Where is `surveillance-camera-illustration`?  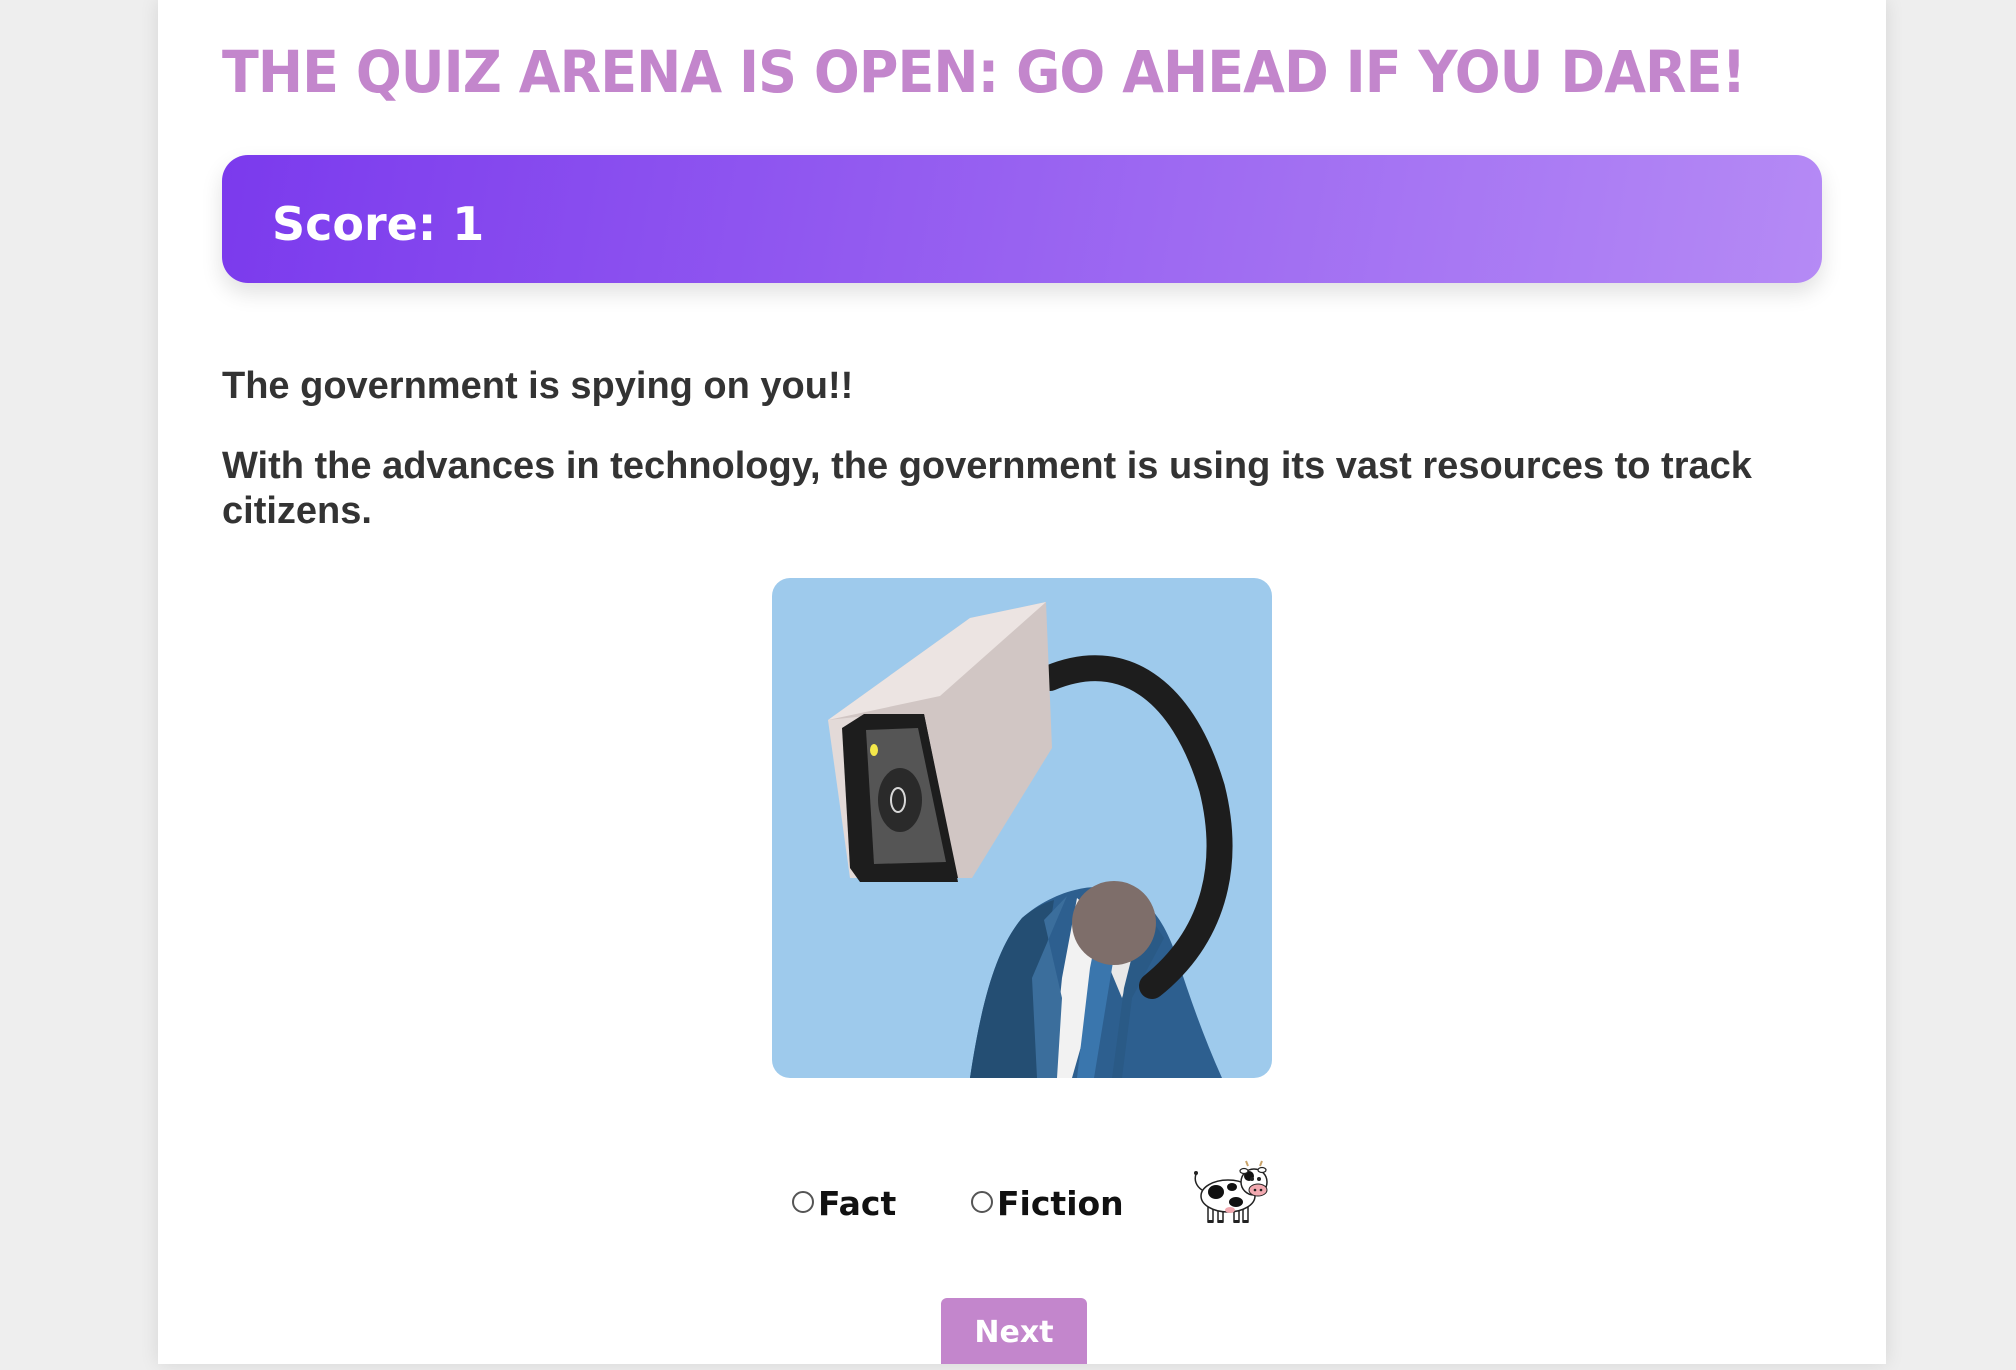
surveillance-camera-illustration is located at coordinates (1022, 828).